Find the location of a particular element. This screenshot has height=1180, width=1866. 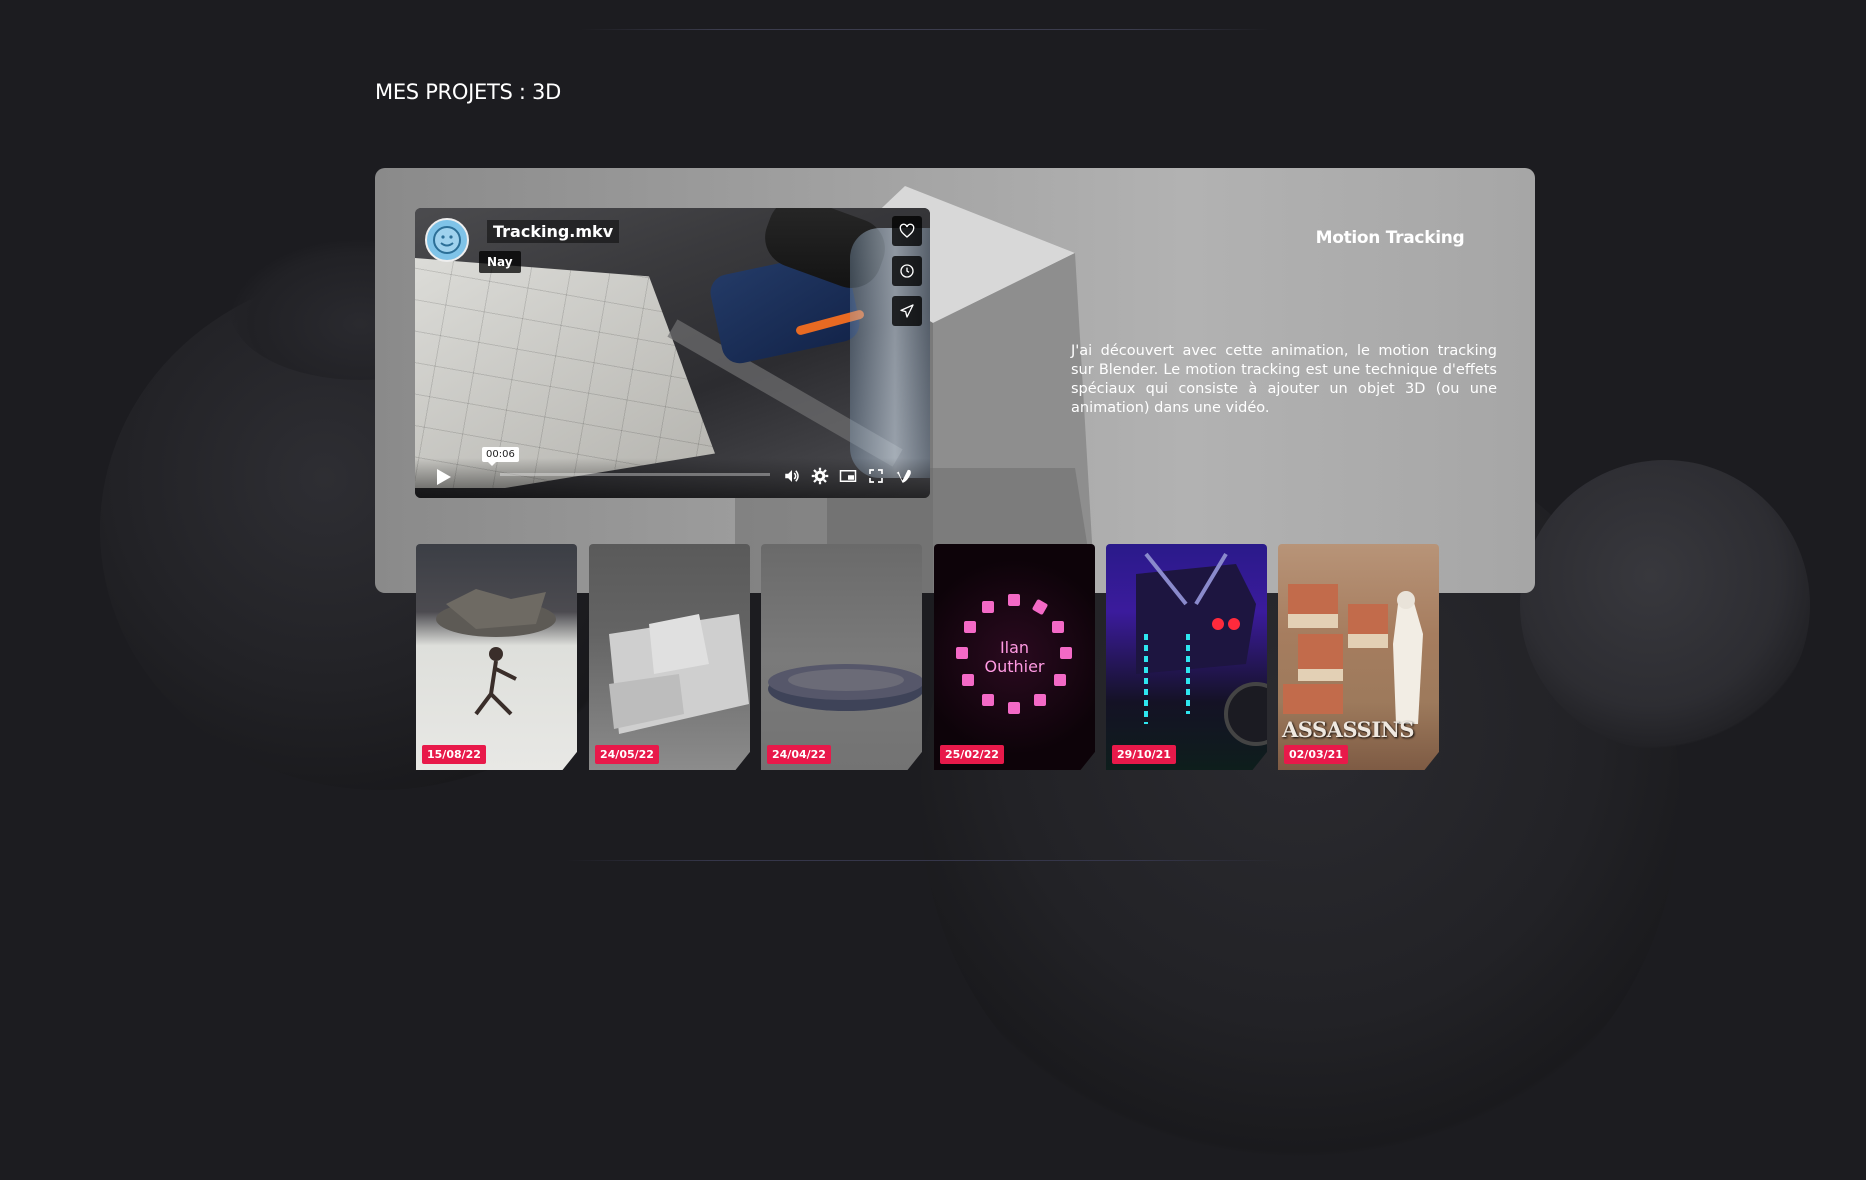

project-title: Motion Tracking is located at coordinates (1390, 238).